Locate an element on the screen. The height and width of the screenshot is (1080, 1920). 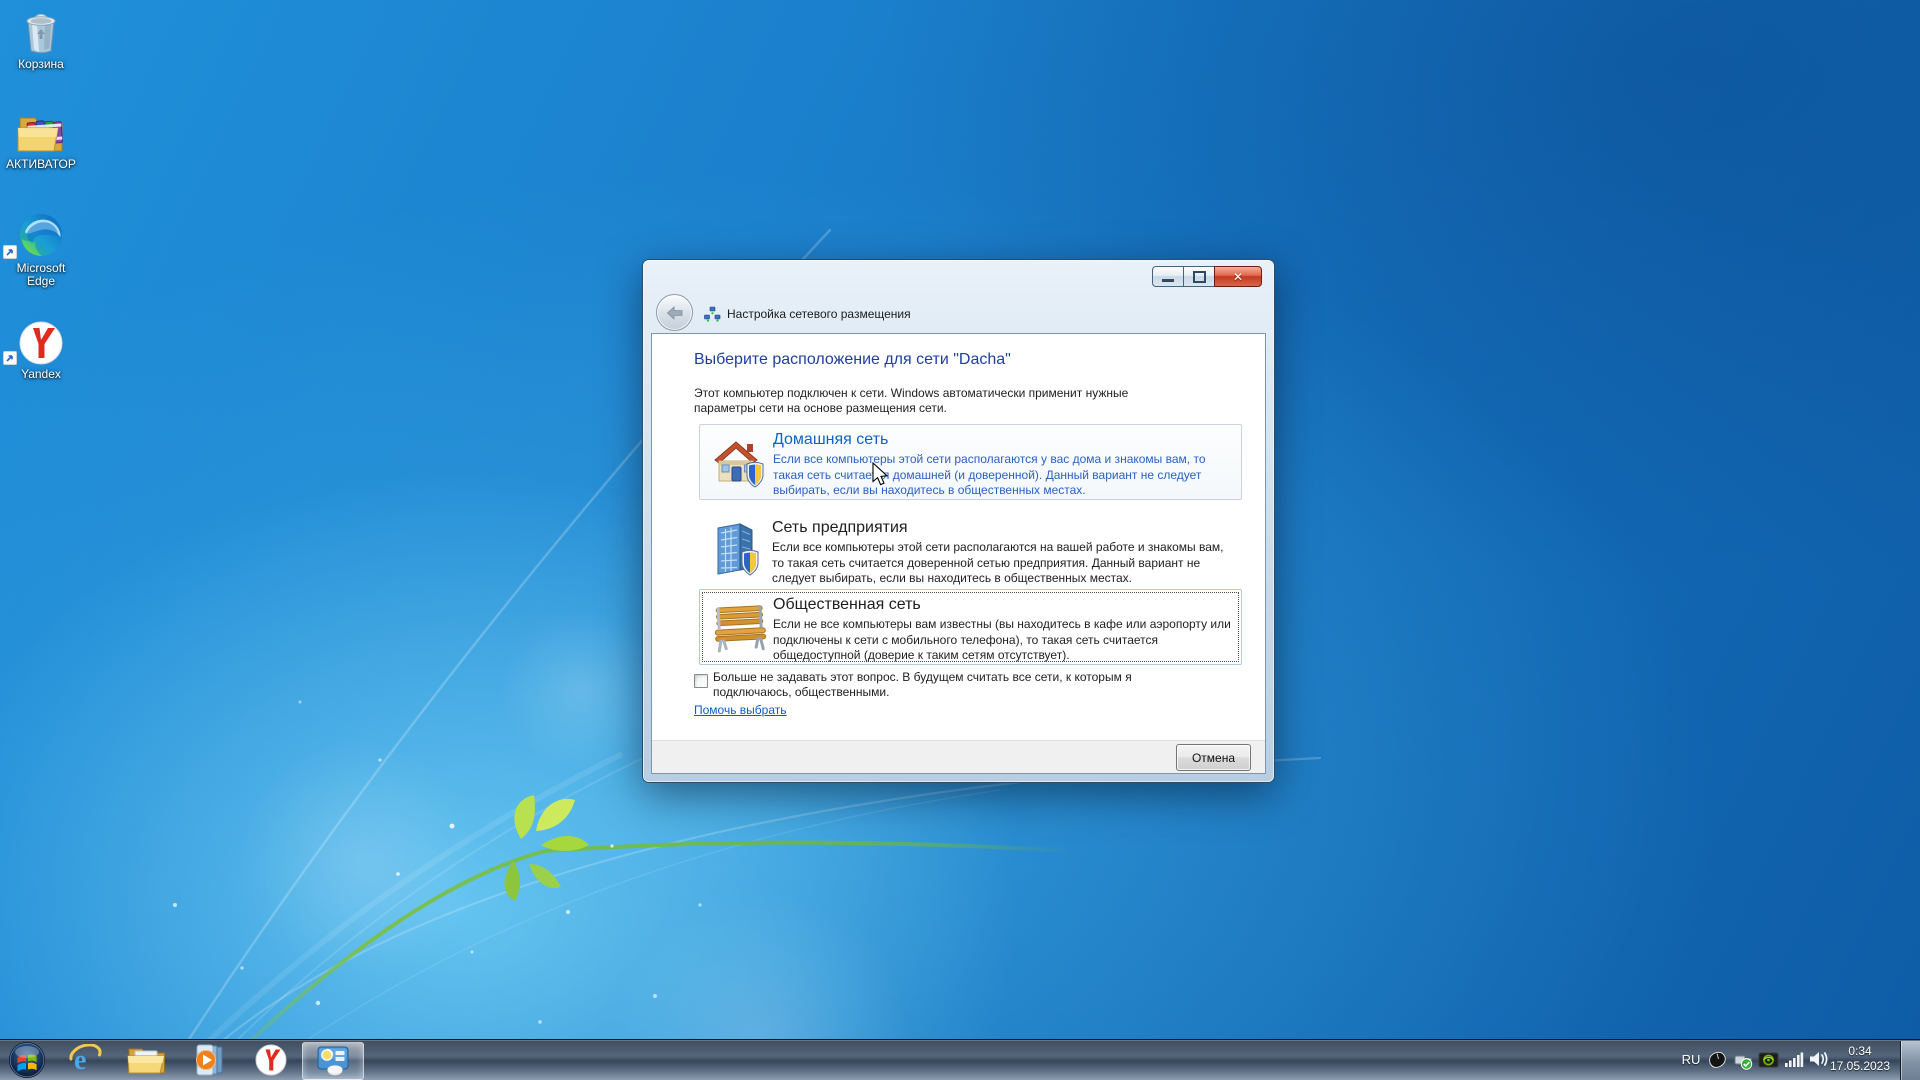
language-indicator: RU is located at coordinates (1691, 1059).